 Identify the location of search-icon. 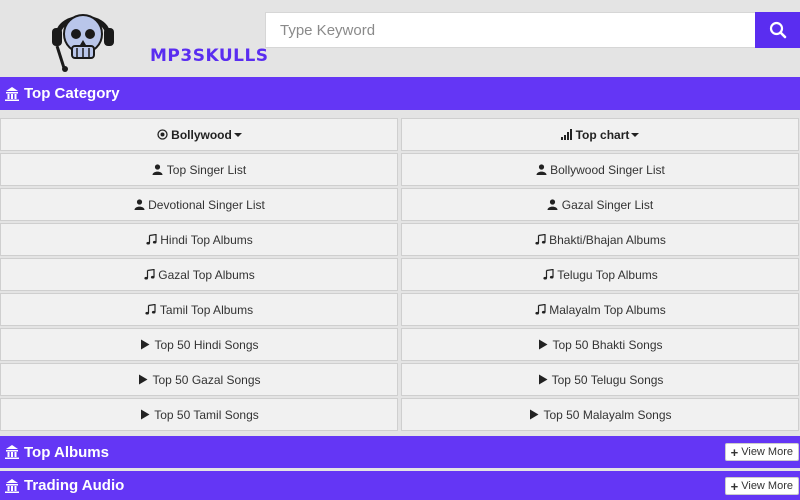
(777, 30).